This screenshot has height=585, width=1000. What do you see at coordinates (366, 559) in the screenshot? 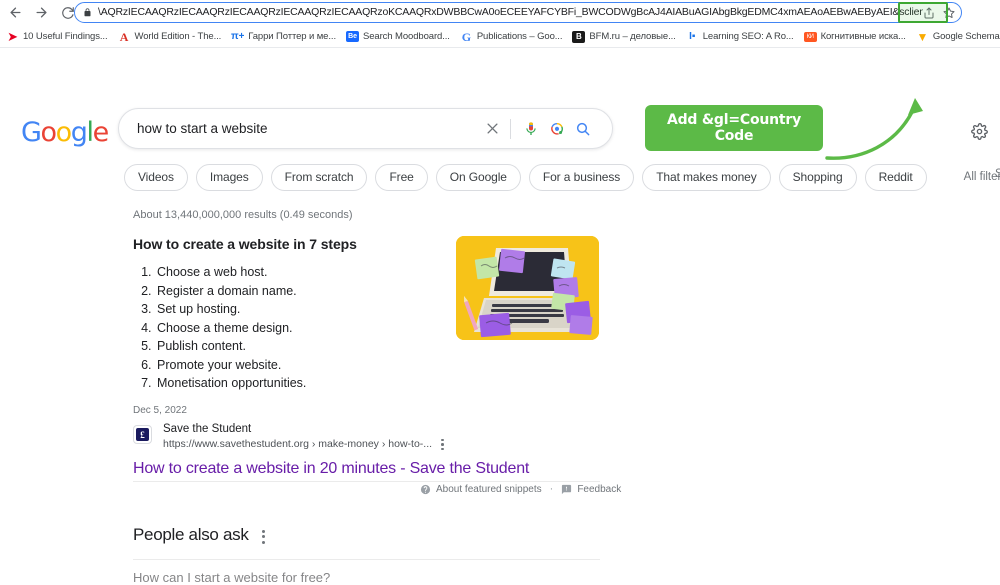
I see `people-also-ask-divider` at bounding box center [366, 559].